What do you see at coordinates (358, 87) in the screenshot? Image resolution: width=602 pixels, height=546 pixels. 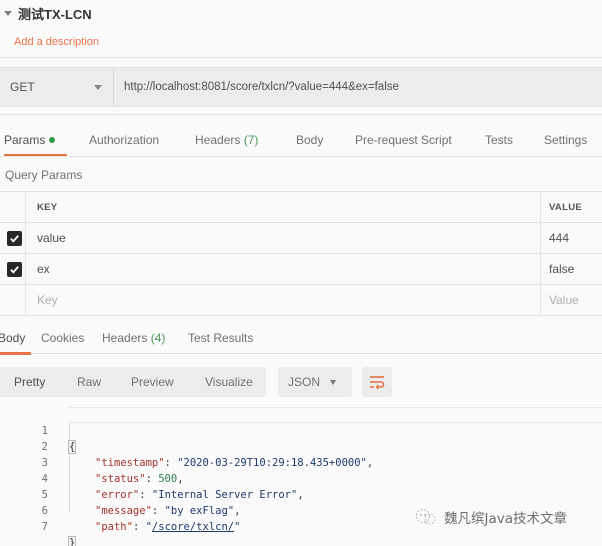 I see `url-input` at bounding box center [358, 87].